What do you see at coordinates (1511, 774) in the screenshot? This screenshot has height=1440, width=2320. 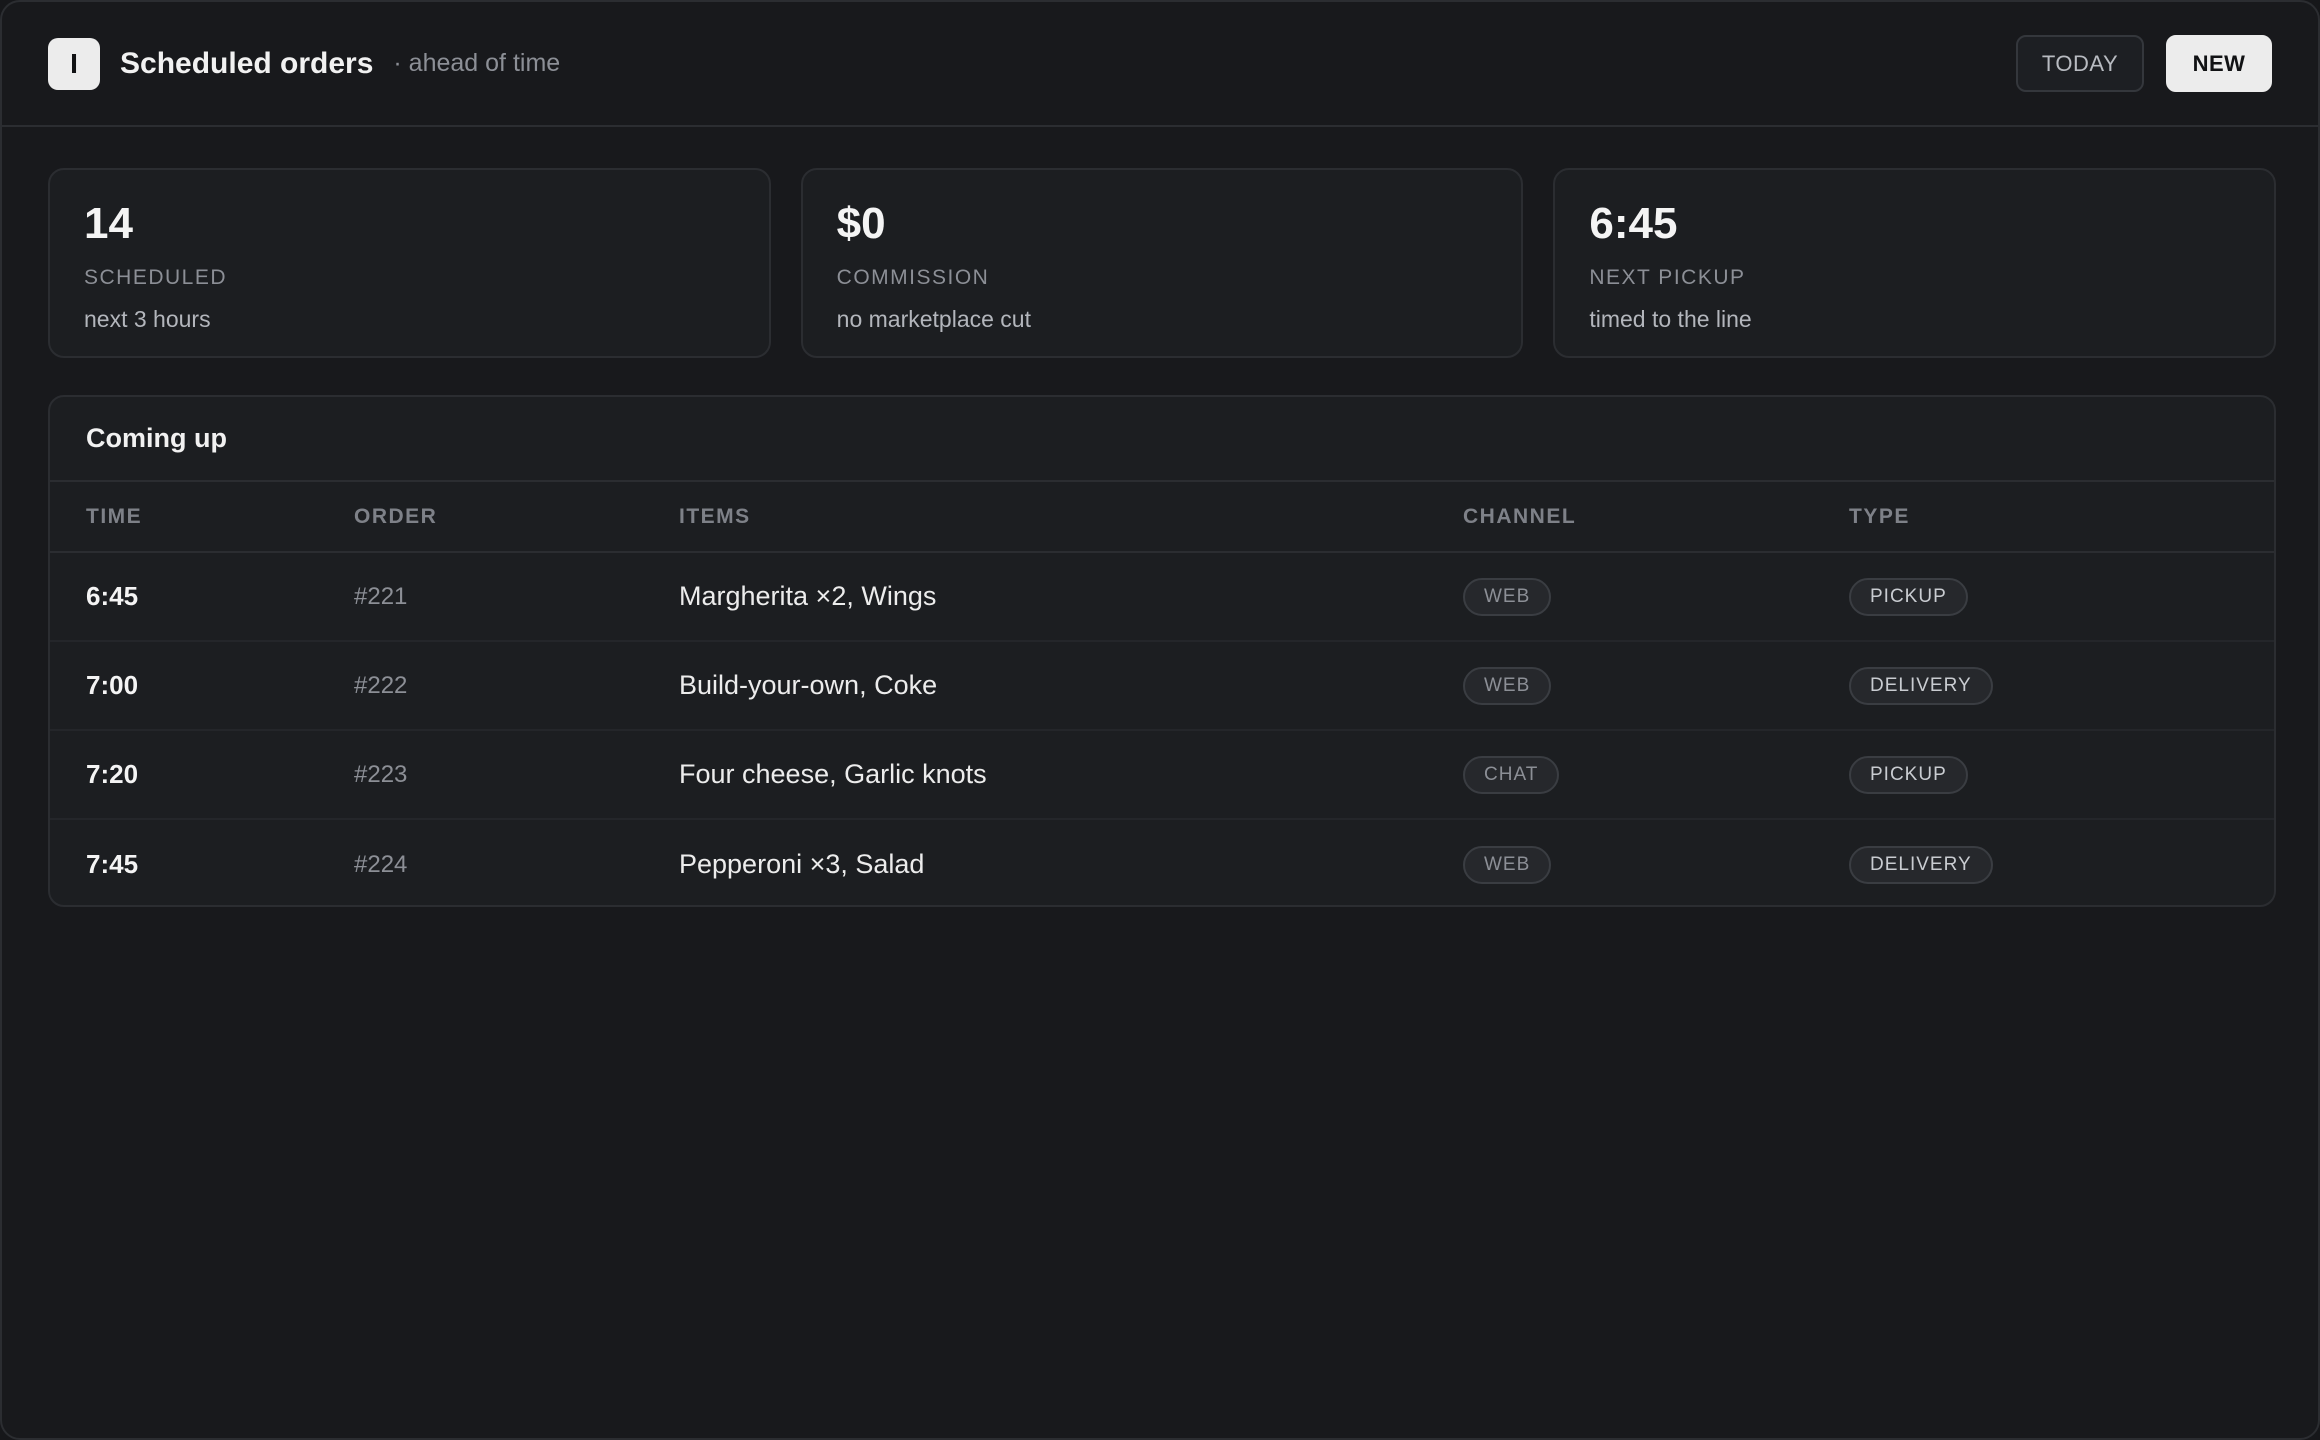 I see `channel-badge: CHAT` at bounding box center [1511, 774].